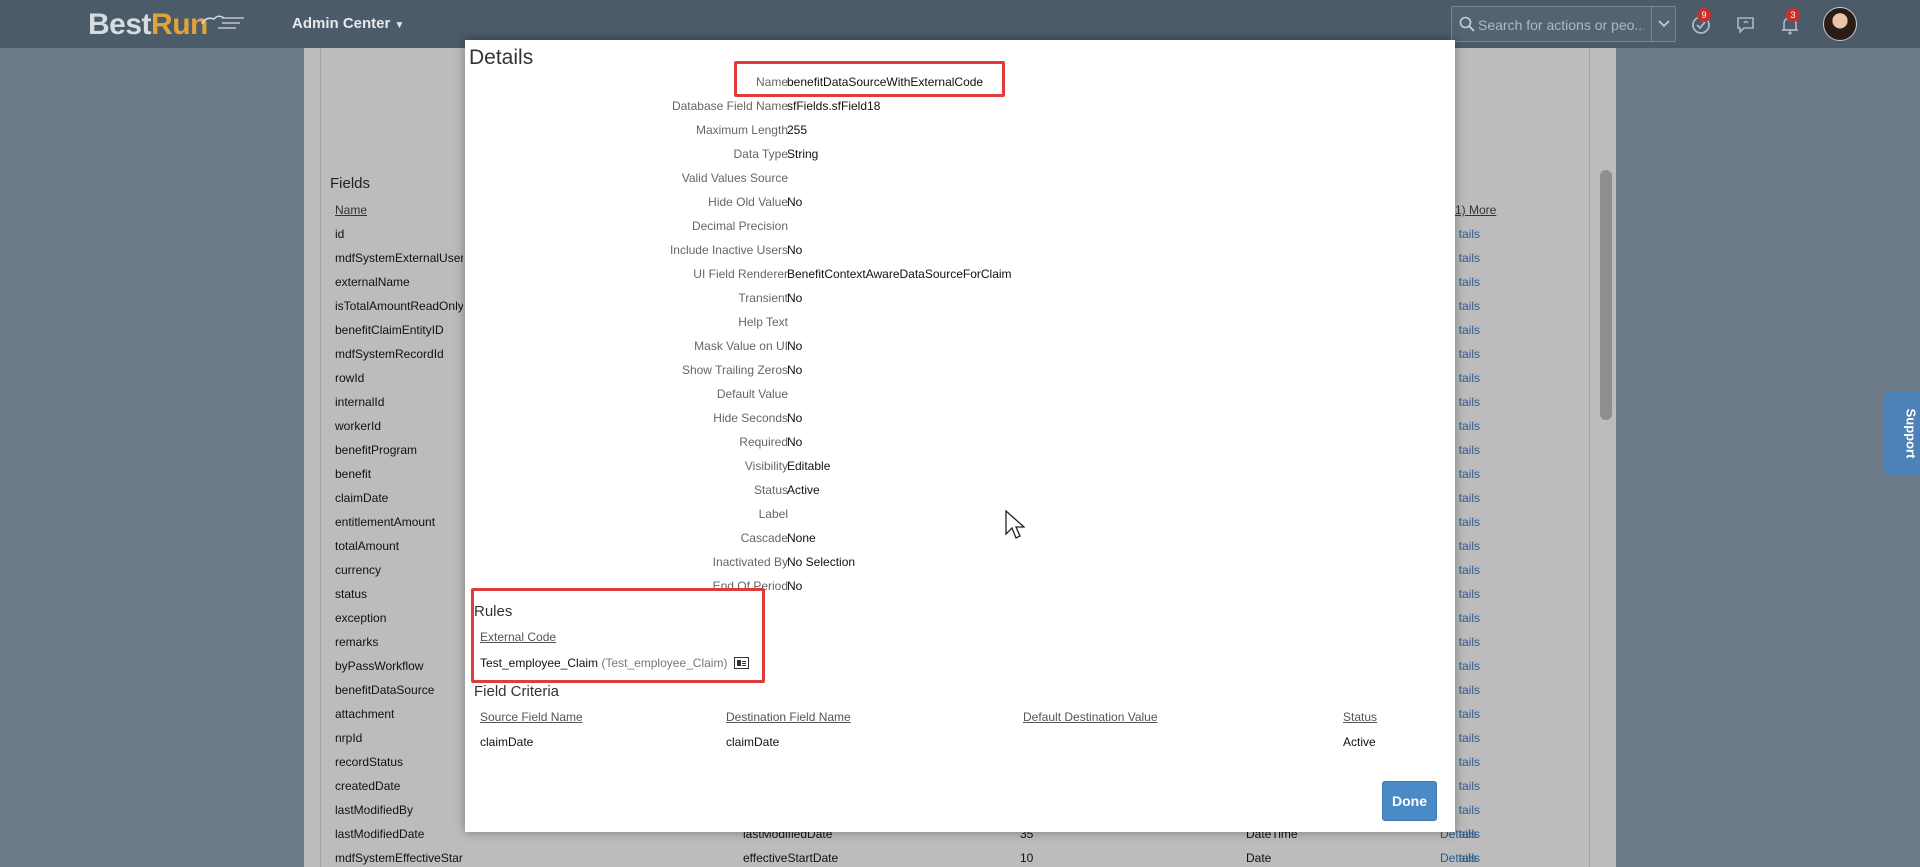  What do you see at coordinates (899, 274) in the screenshot?
I see `property-value: BenefitContextAwareDataSourceForClaim` at bounding box center [899, 274].